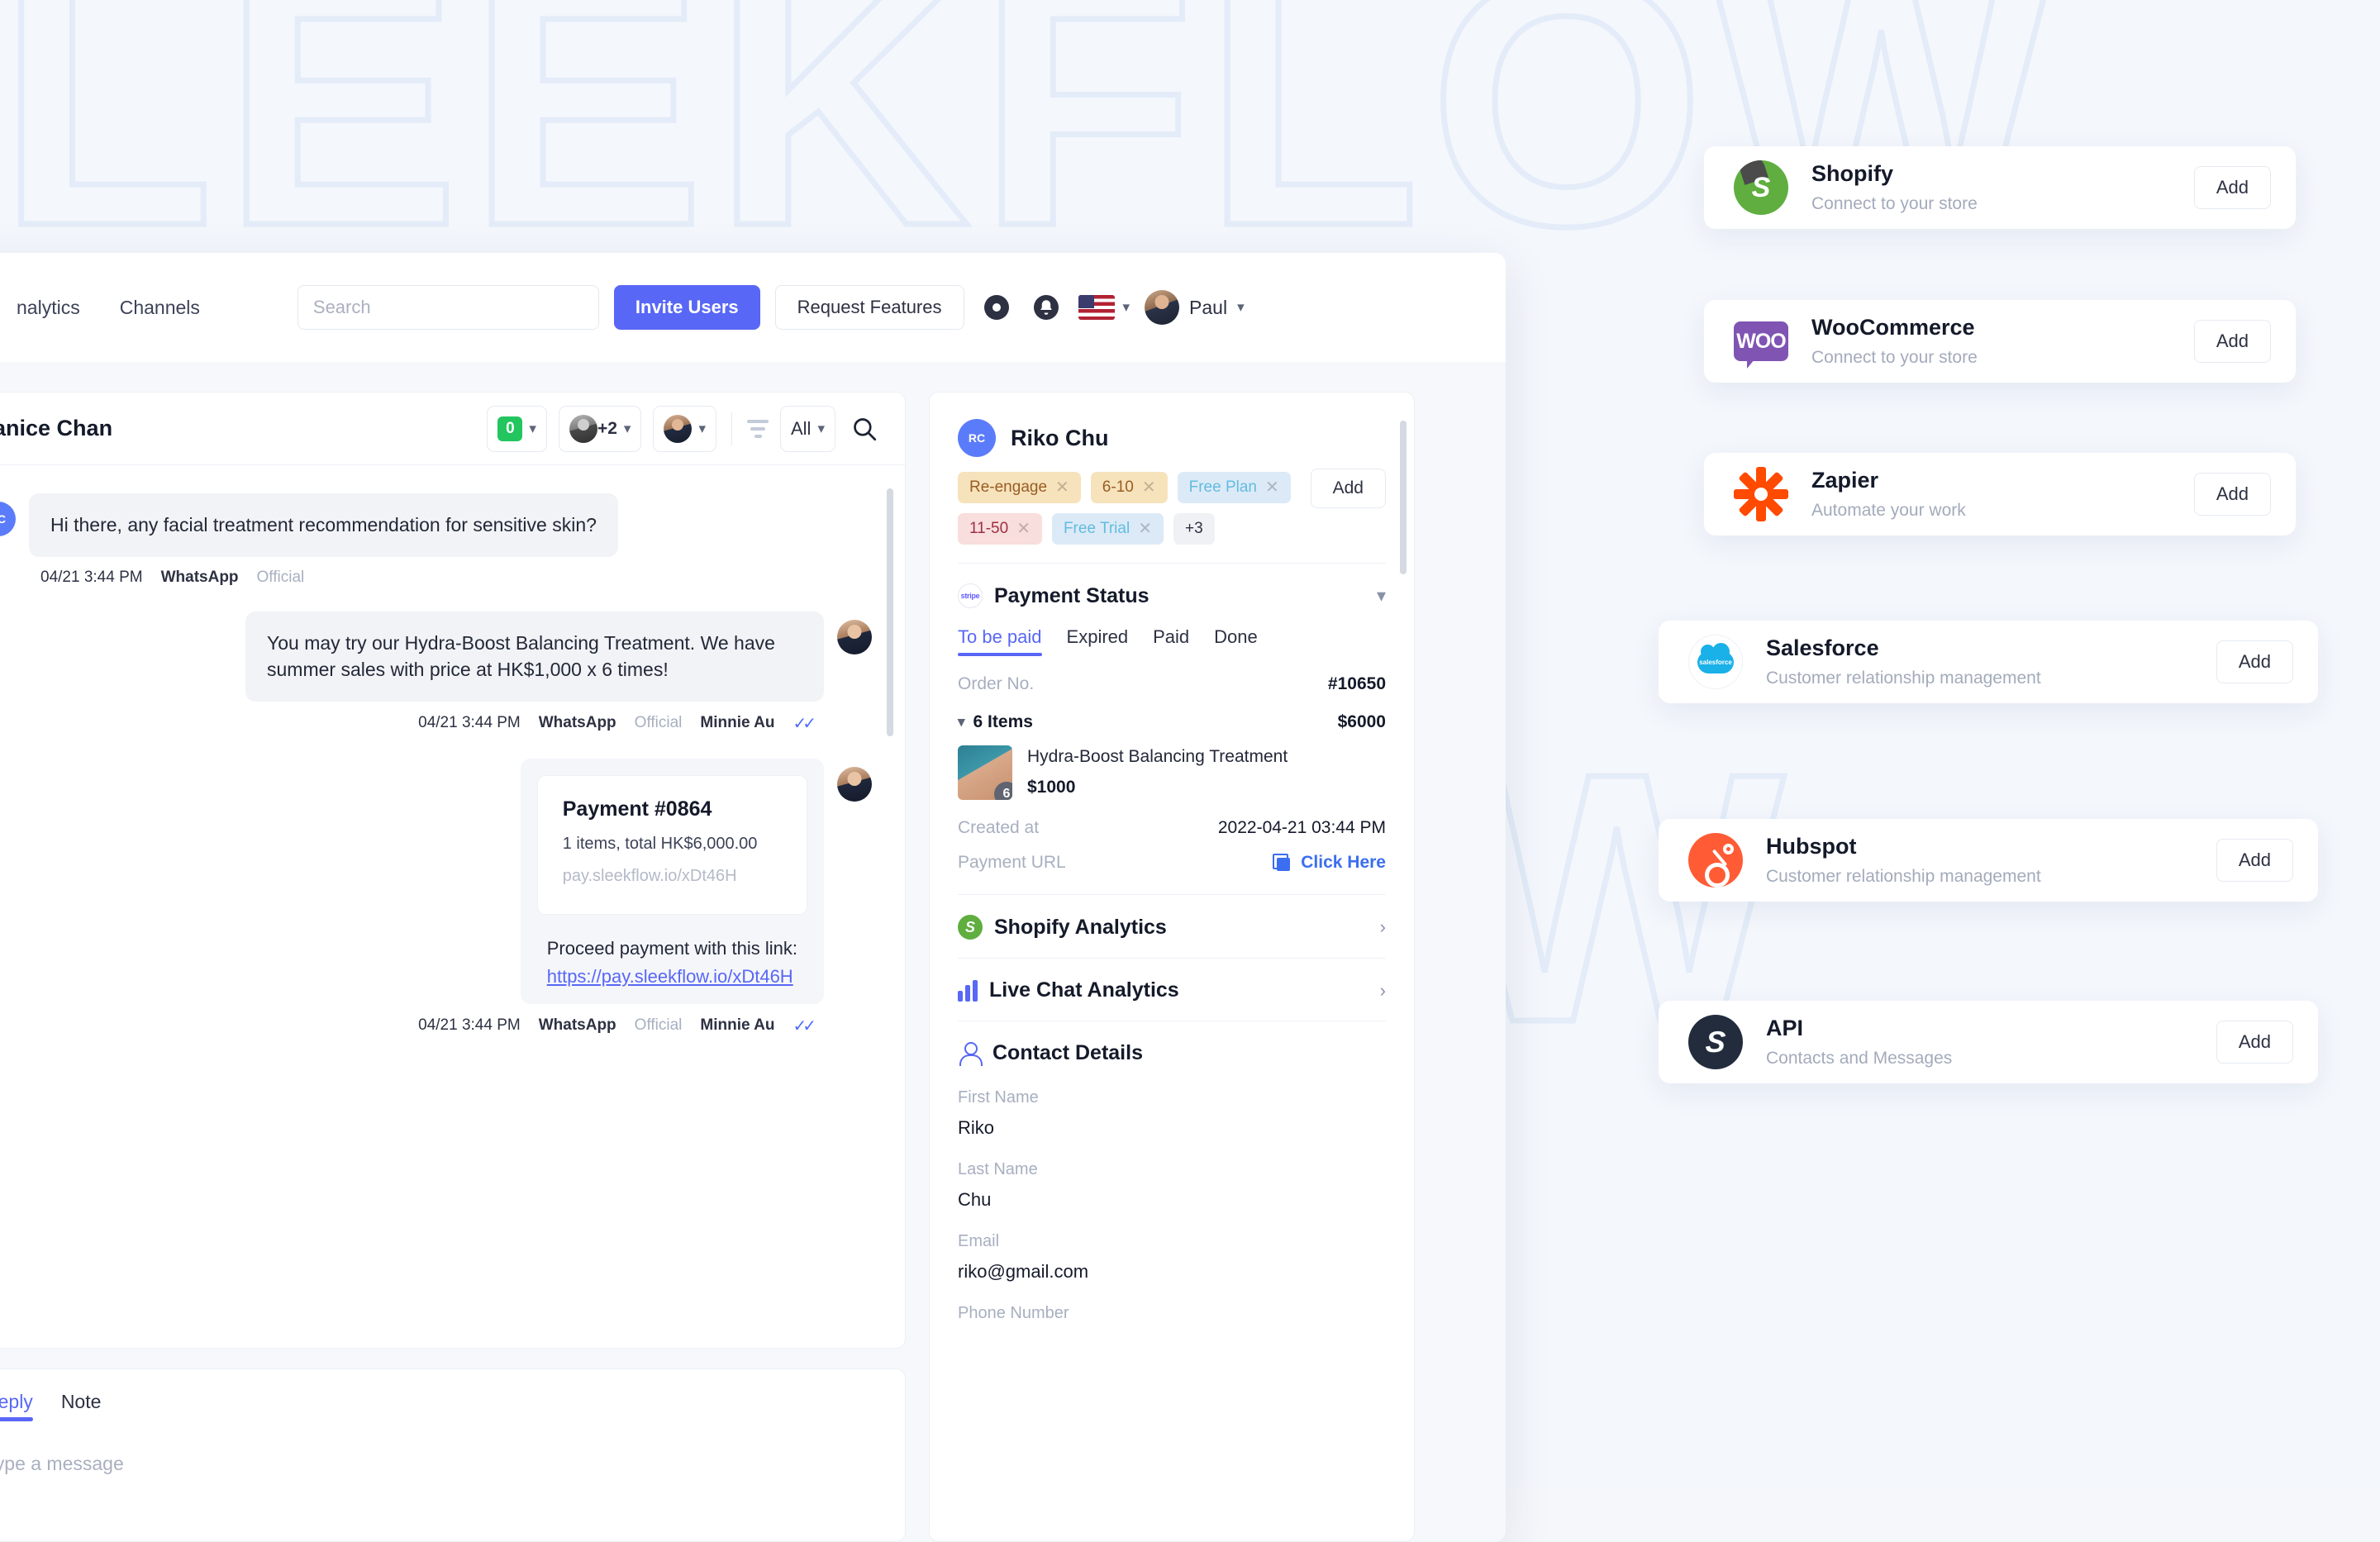 The width and height of the screenshot is (2380, 1542). Describe the element at coordinates (439, 1464) in the screenshot. I see `message-input: Type a message` at that location.